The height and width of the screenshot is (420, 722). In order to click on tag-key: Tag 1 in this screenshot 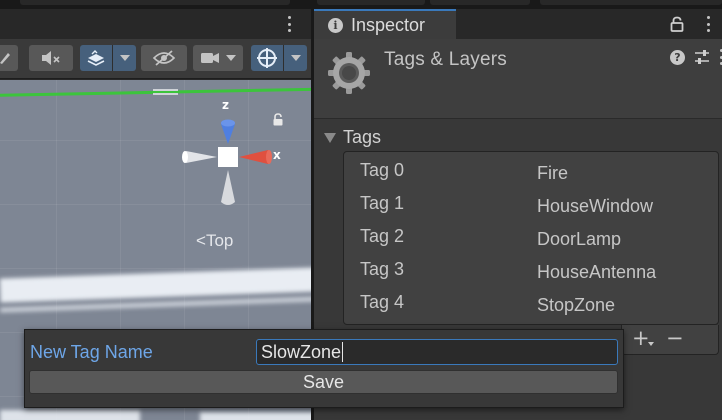, I will do `click(382, 203)`.